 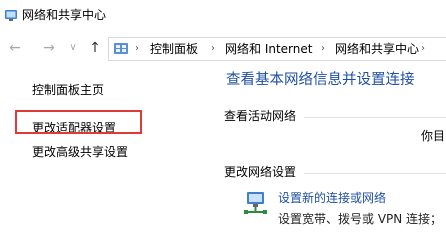 I want to click on up-button: ↑, so click(x=95, y=48).